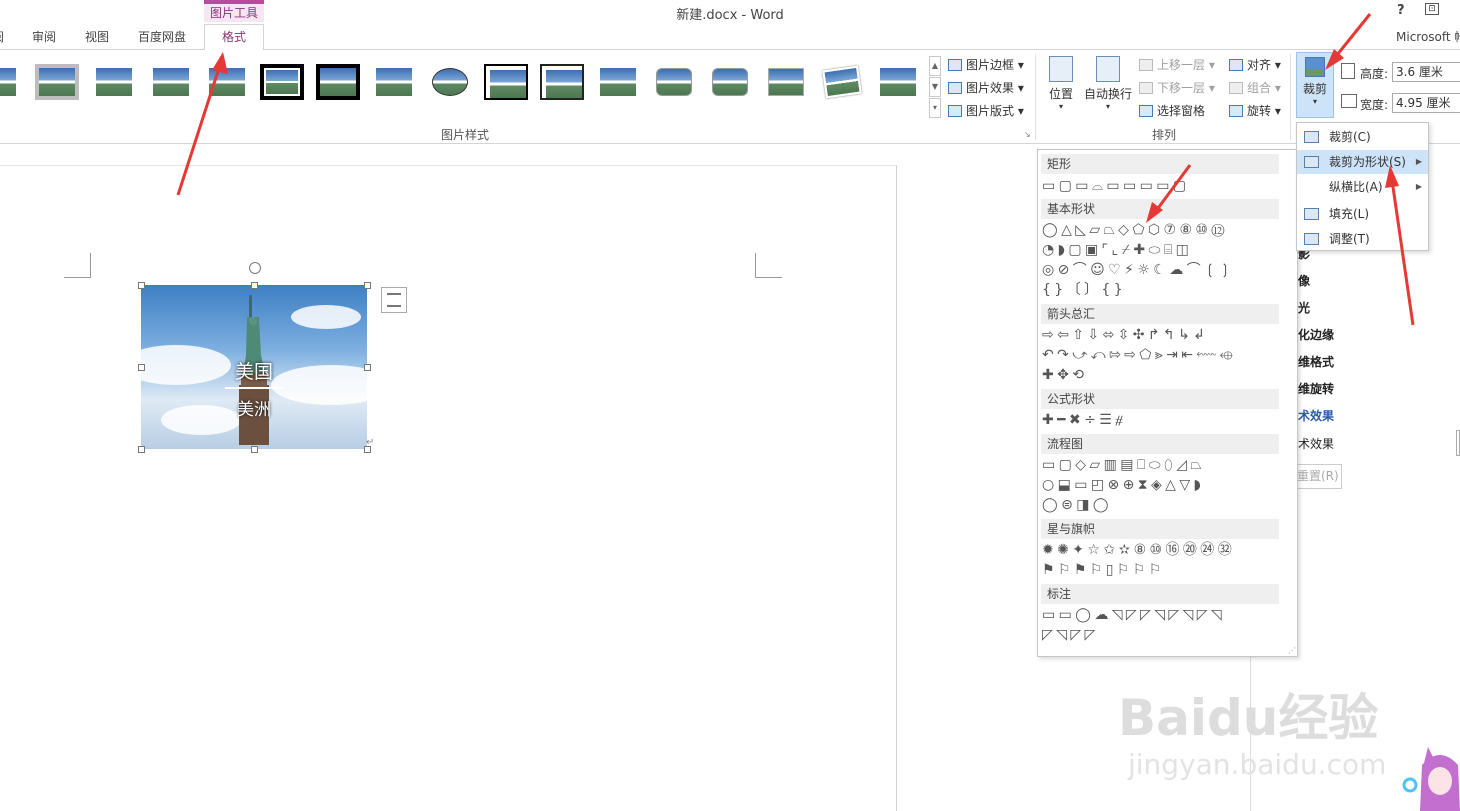 The image size is (1460, 811). Describe the element at coordinates (1431, 779) in the screenshot. I see `anime-mascot-image` at that location.